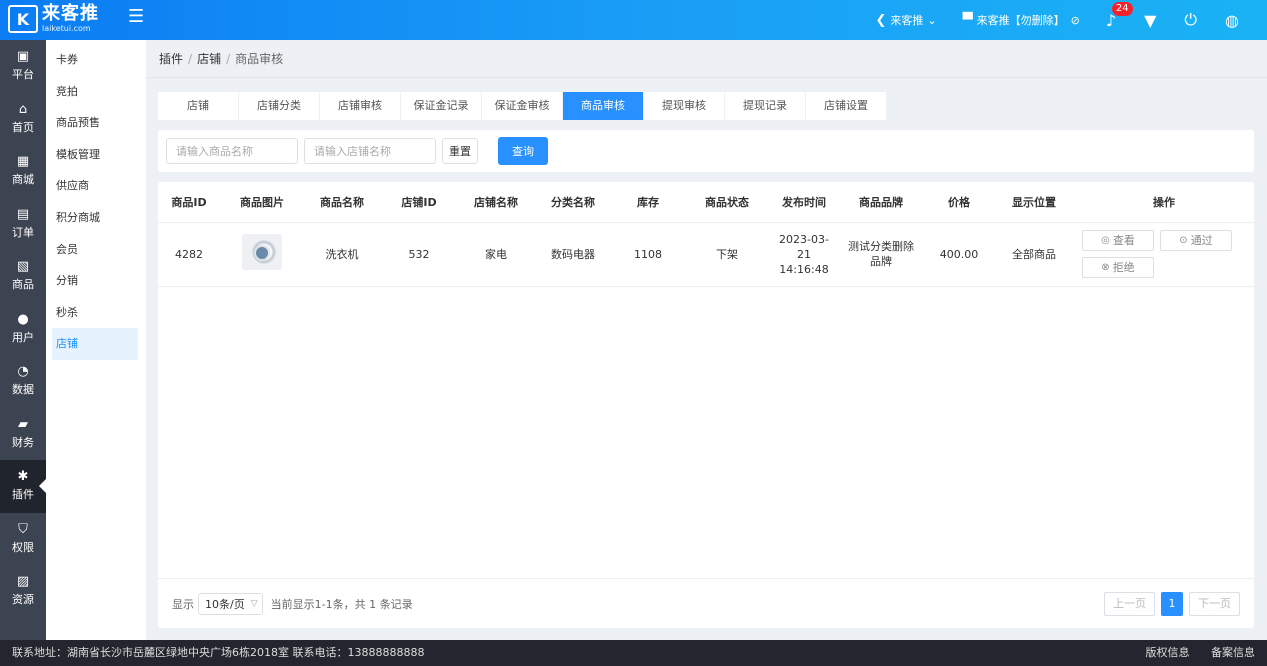 The height and width of the screenshot is (666, 1267). What do you see at coordinates (1183, 240) in the screenshot?
I see `check-circle-icon: ⊙` at bounding box center [1183, 240].